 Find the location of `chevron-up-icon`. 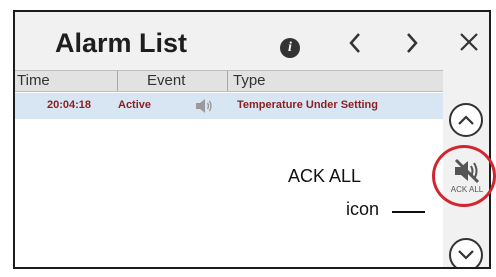

chevron-up-icon is located at coordinates (466, 120).